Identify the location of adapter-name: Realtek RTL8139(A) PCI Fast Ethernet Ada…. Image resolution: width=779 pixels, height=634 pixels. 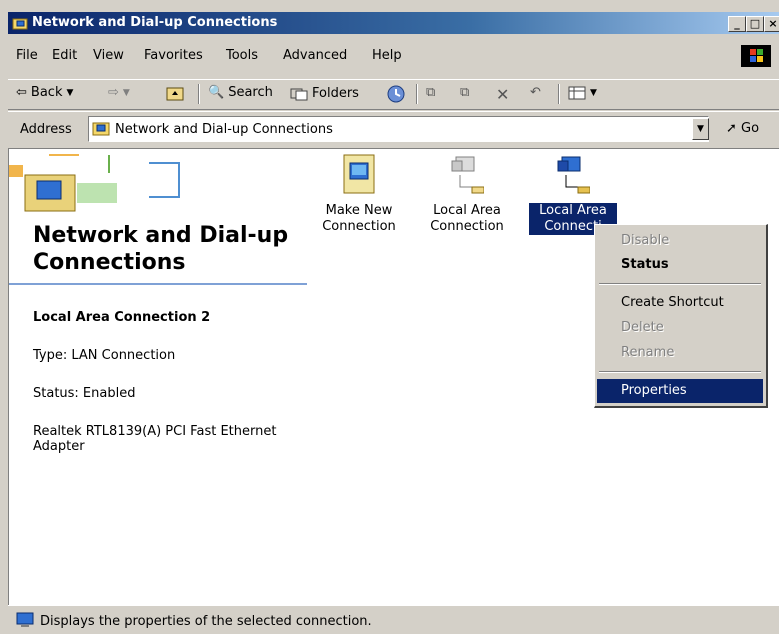
(155, 439).